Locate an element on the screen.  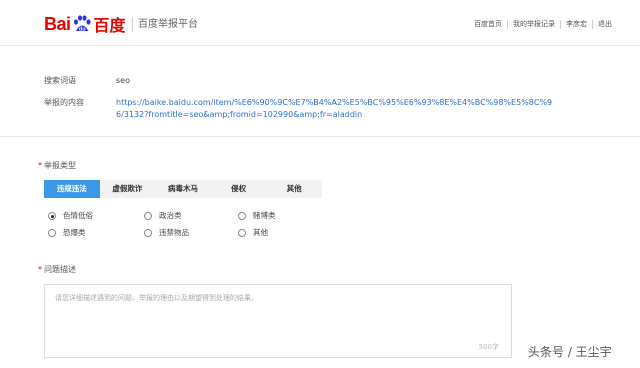
logo-text-bai: Bai is located at coordinates (57, 23).